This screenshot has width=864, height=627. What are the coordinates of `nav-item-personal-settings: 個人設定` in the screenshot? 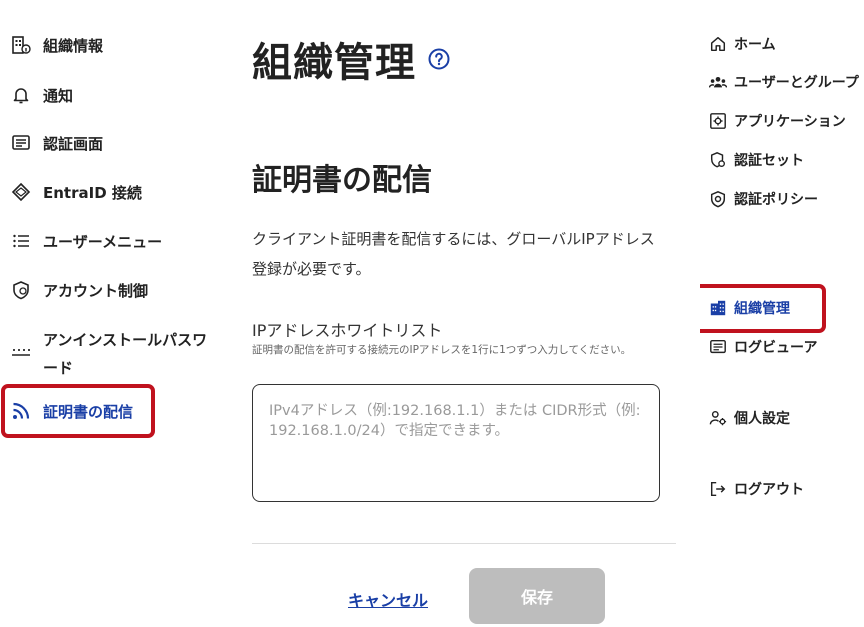 It's located at (749, 418).